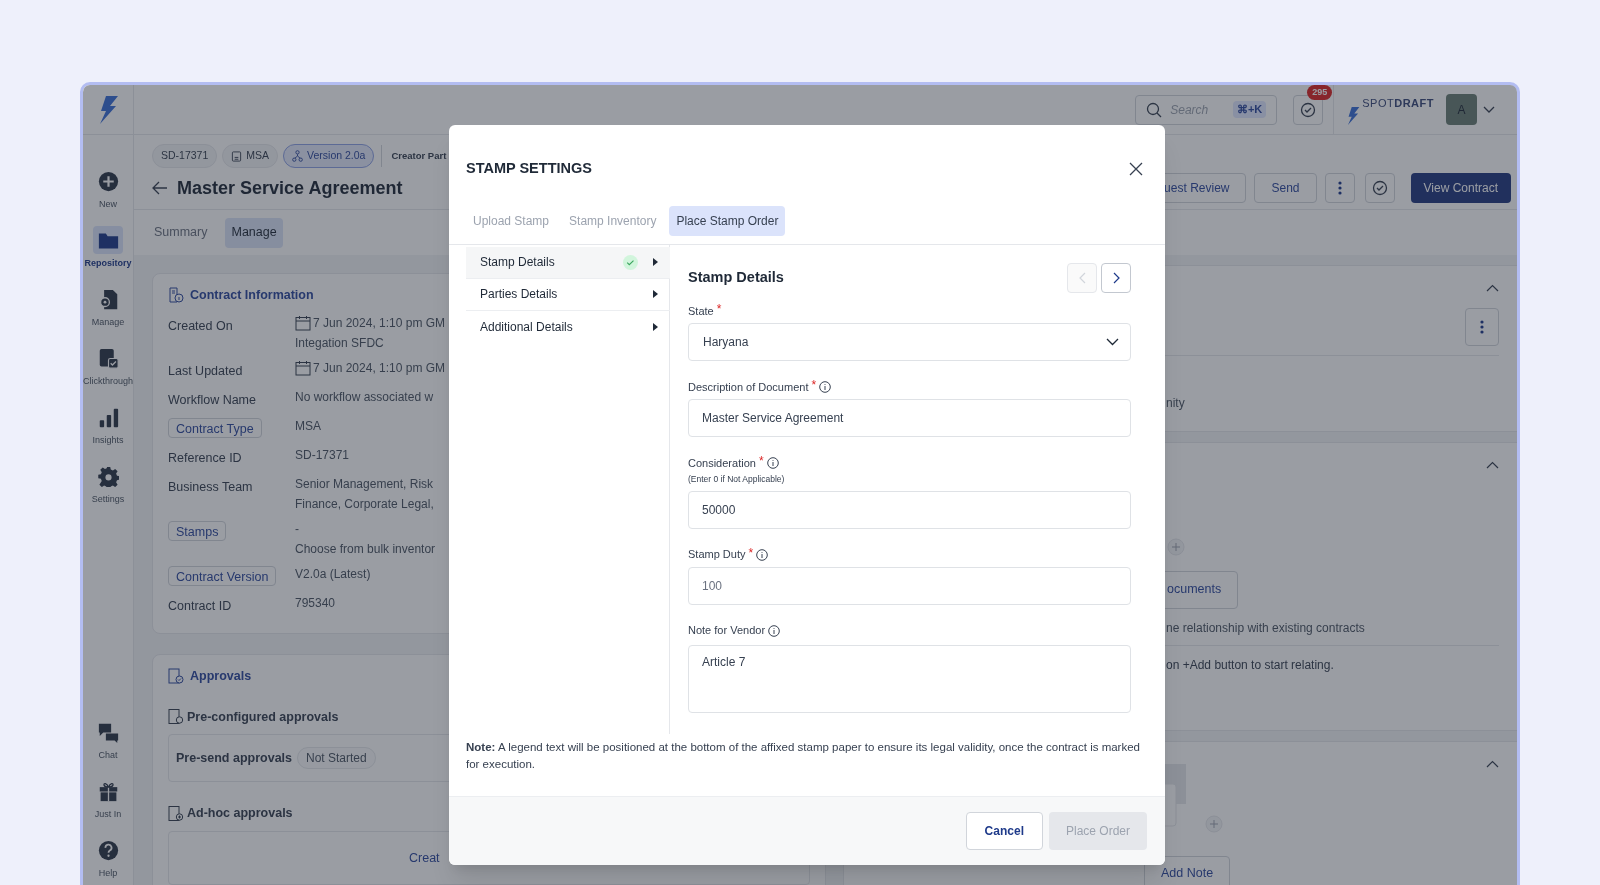 This screenshot has height=885, width=1600. What do you see at coordinates (197, 530) in the screenshot?
I see `field-tag: Stamps` at bounding box center [197, 530].